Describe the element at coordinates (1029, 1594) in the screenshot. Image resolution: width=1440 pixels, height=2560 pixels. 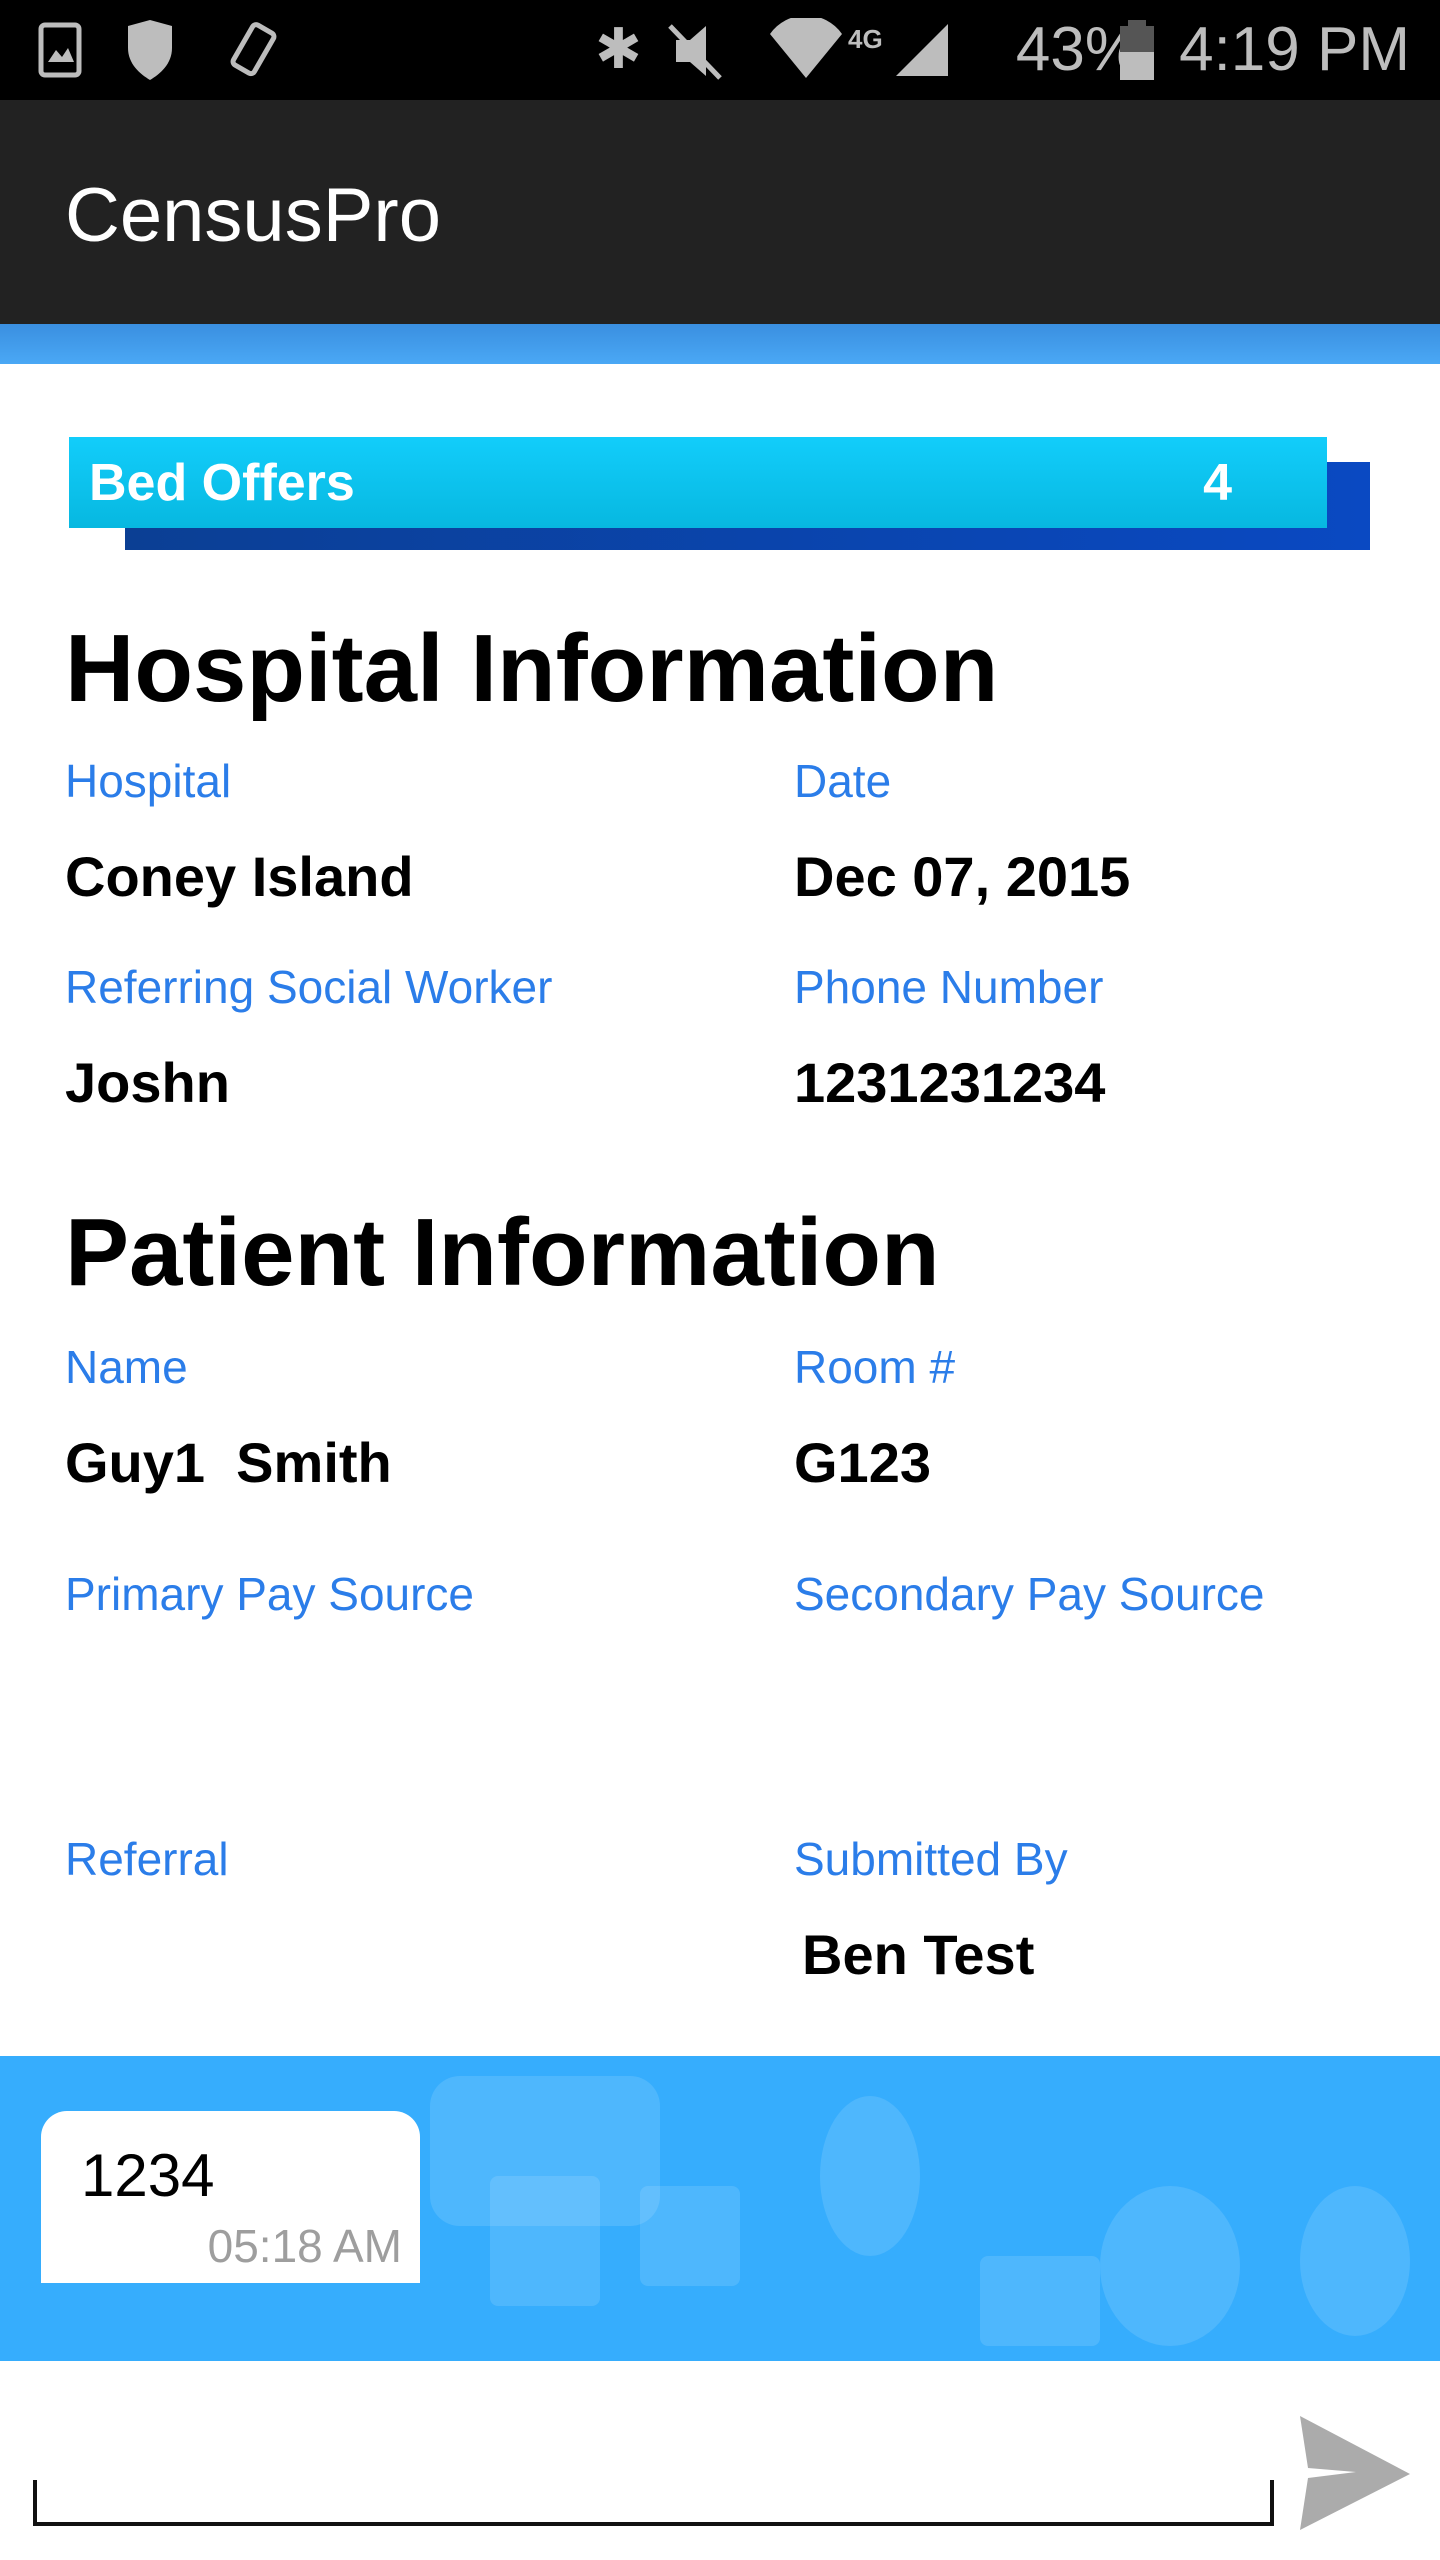
I see `secondary-pay-label: Secondary Pay Source` at that location.